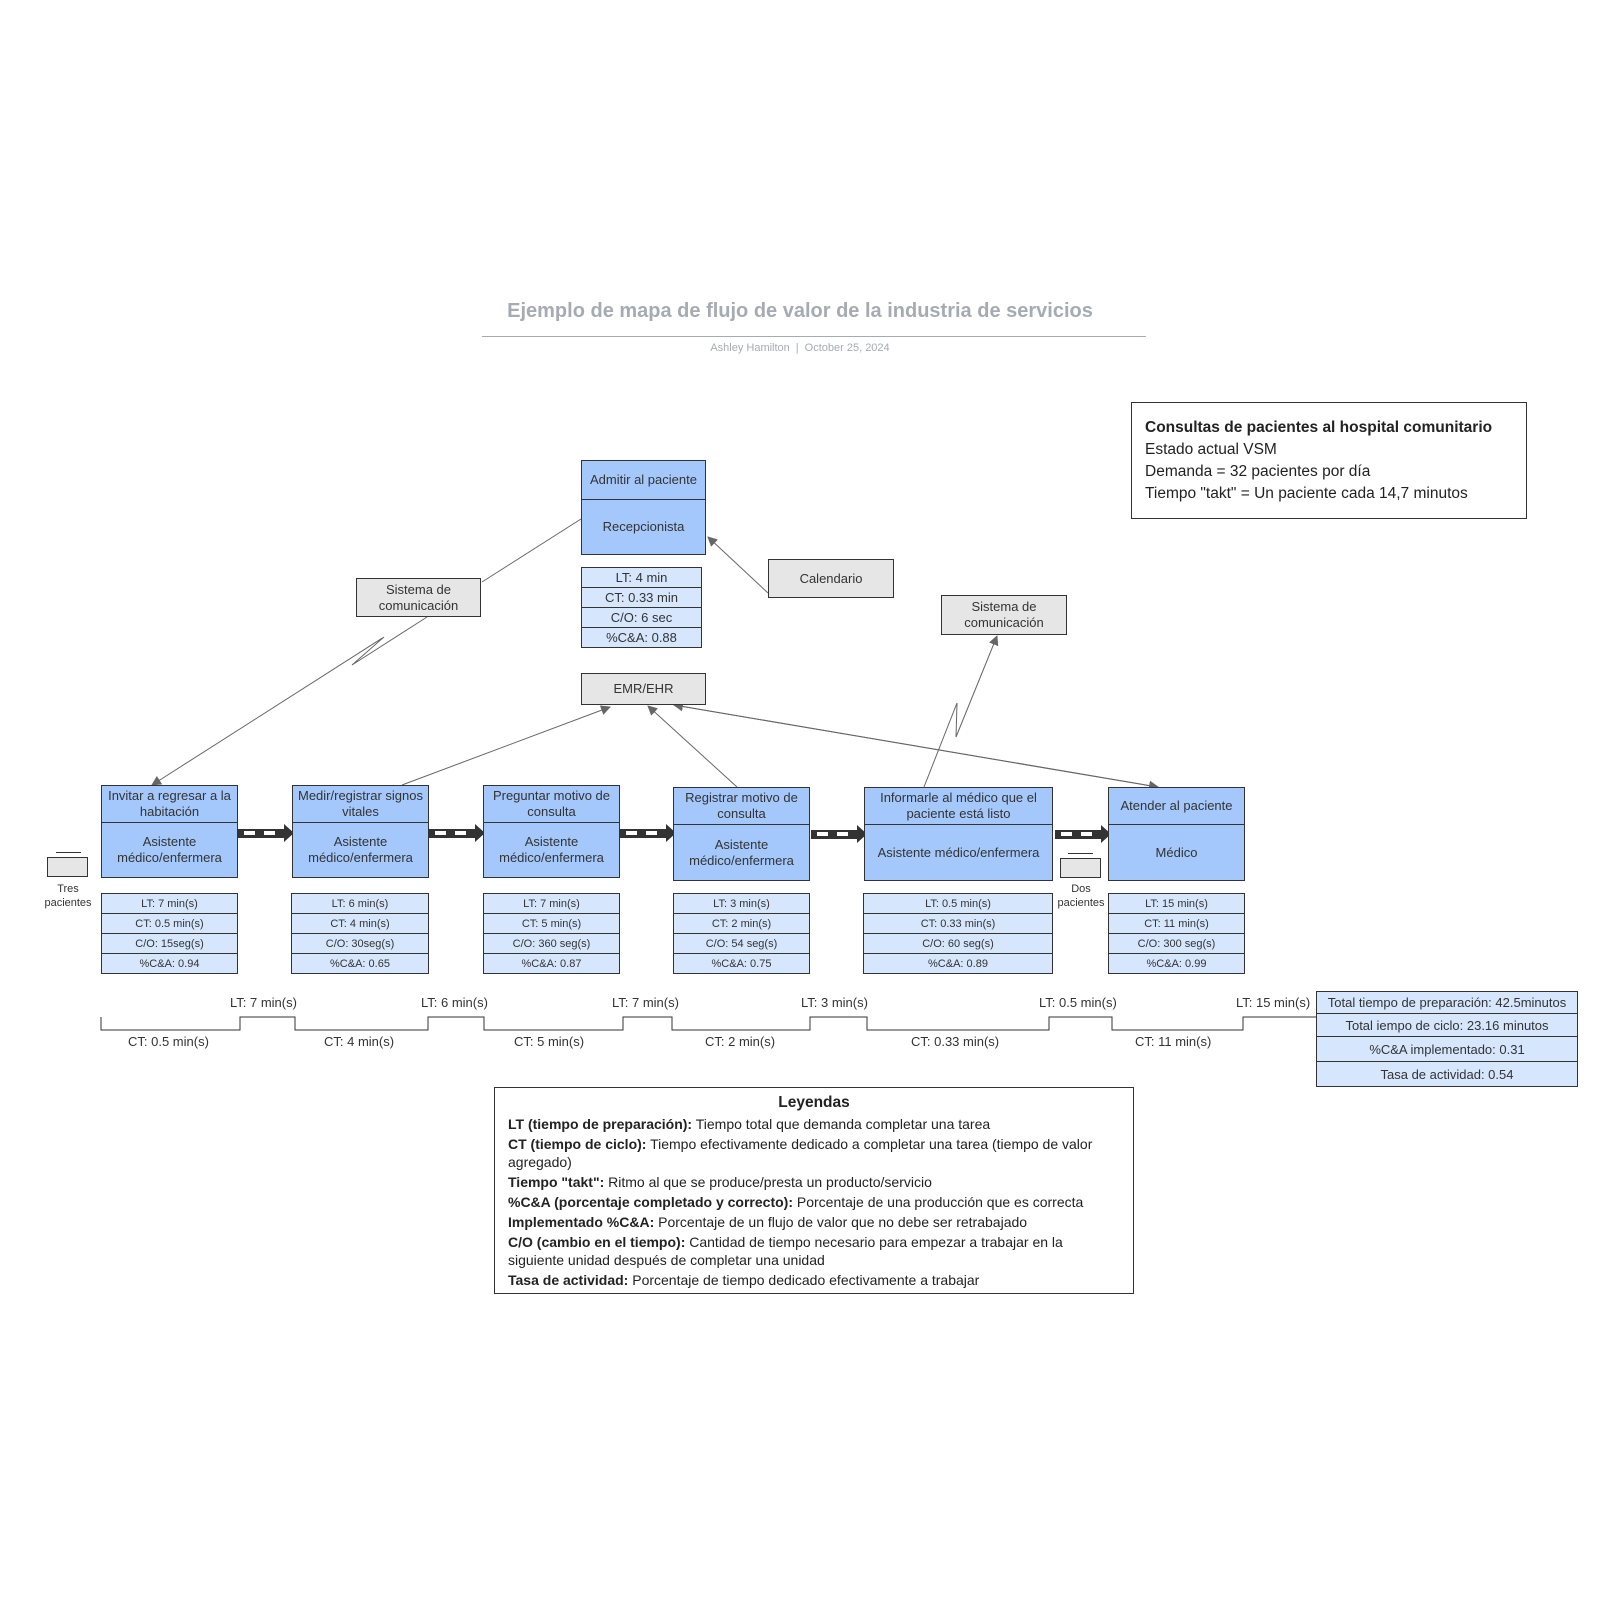  What do you see at coordinates (741, 904) in the screenshot?
I see `data-lt: LT: 3 min(s)` at bounding box center [741, 904].